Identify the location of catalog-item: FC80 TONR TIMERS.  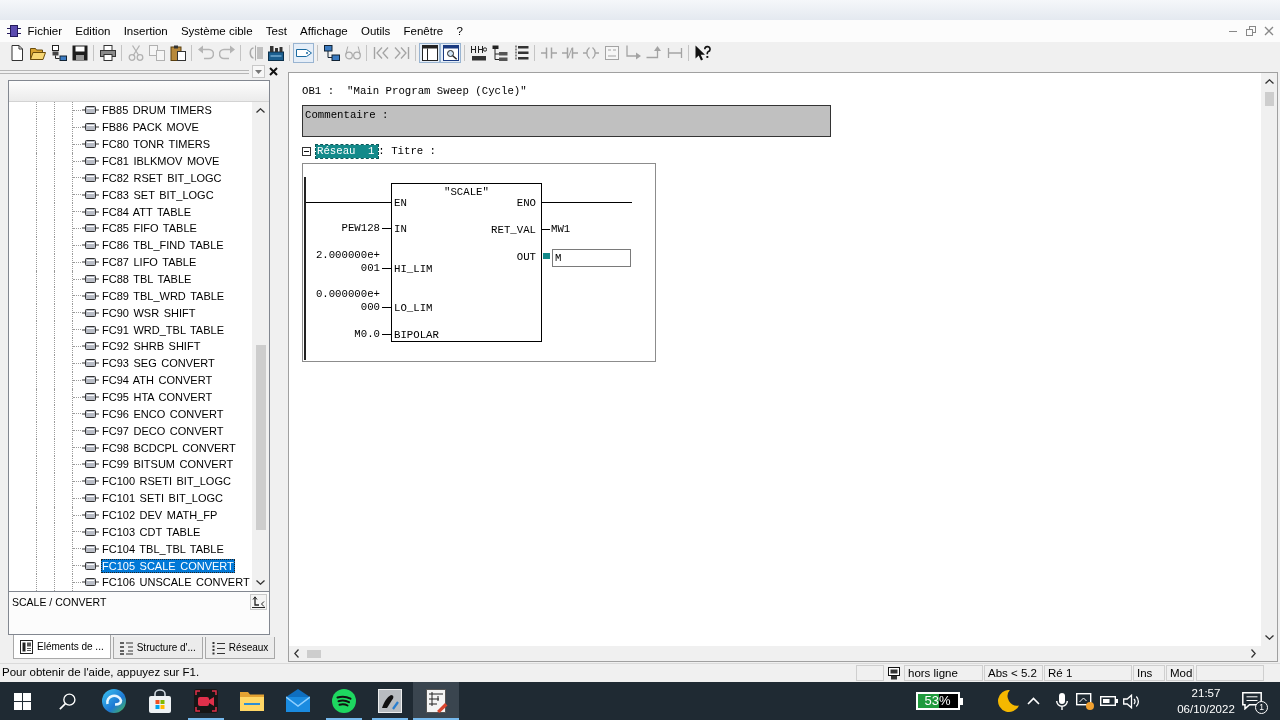
(156, 144).